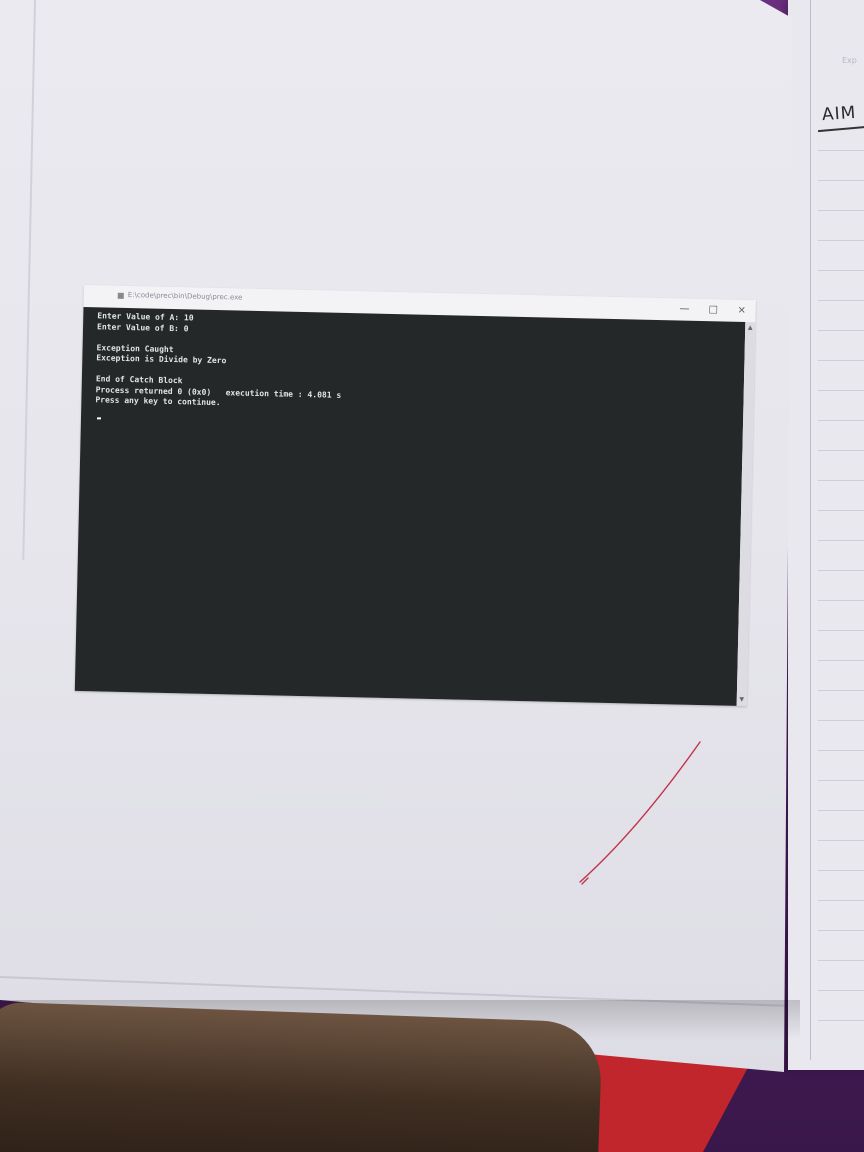 The height and width of the screenshot is (1152, 864). Describe the element at coordinates (750, 327) in the screenshot. I see `scroll-up-arrow-icon: ▲` at that location.